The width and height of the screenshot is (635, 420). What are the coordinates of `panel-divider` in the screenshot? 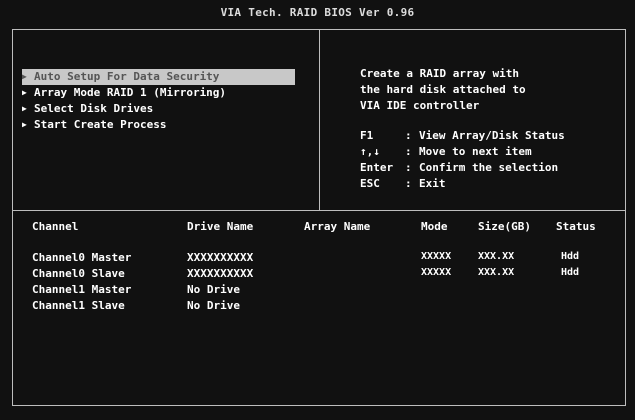 It's located at (319, 120).